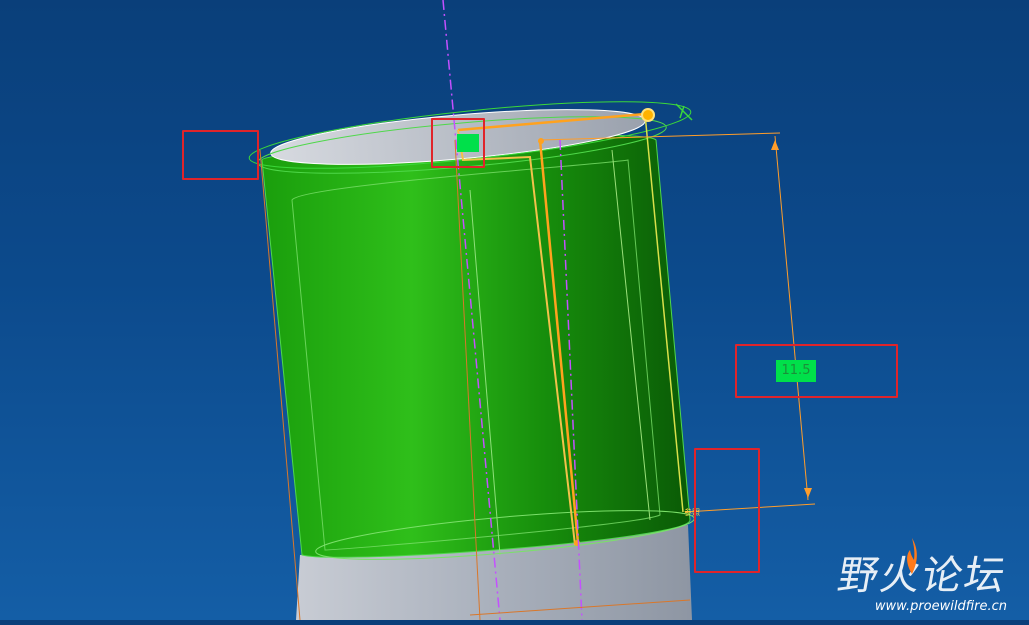 This screenshot has width=1029, height=625. Describe the element at coordinates (220, 155) in the screenshot. I see `highlight-box-left` at that location.